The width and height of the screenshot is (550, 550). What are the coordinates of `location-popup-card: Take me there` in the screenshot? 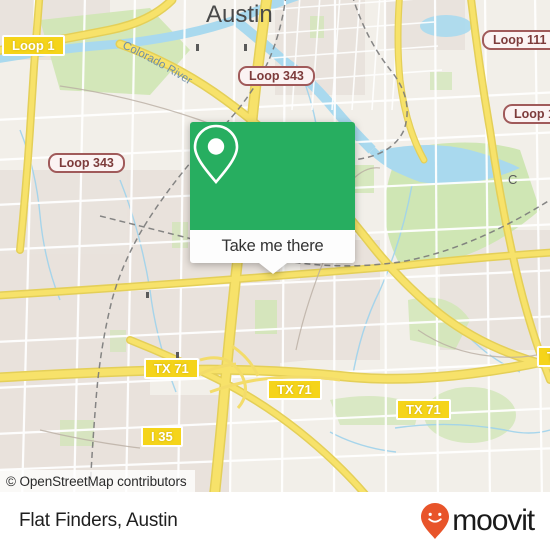 It's located at (272, 198).